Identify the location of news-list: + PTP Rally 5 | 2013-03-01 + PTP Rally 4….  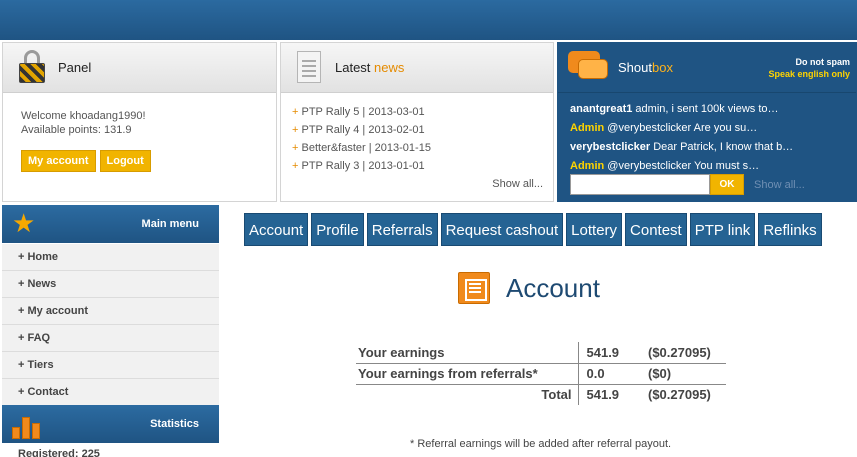
(417, 134).